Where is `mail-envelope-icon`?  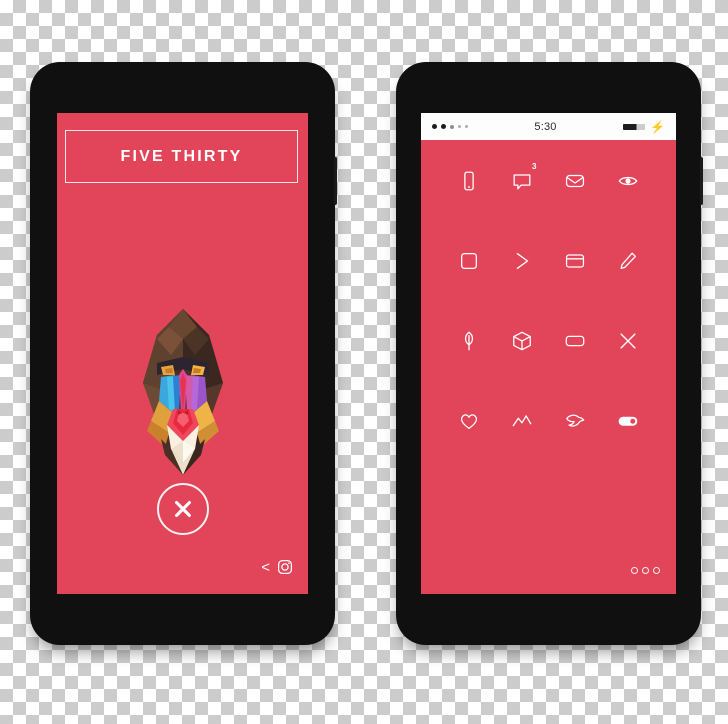
mail-envelope-icon is located at coordinates (574, 181).